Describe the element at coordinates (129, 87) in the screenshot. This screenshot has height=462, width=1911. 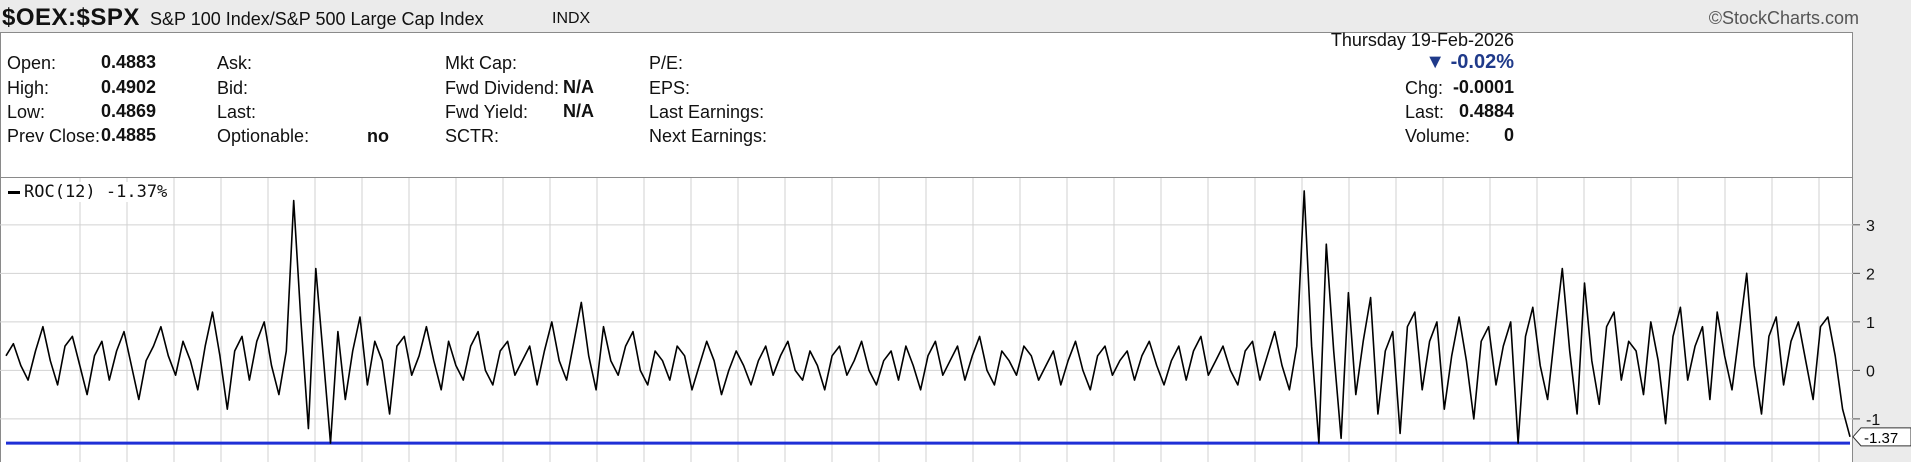
I see `high-value: 0.4902` at that location.